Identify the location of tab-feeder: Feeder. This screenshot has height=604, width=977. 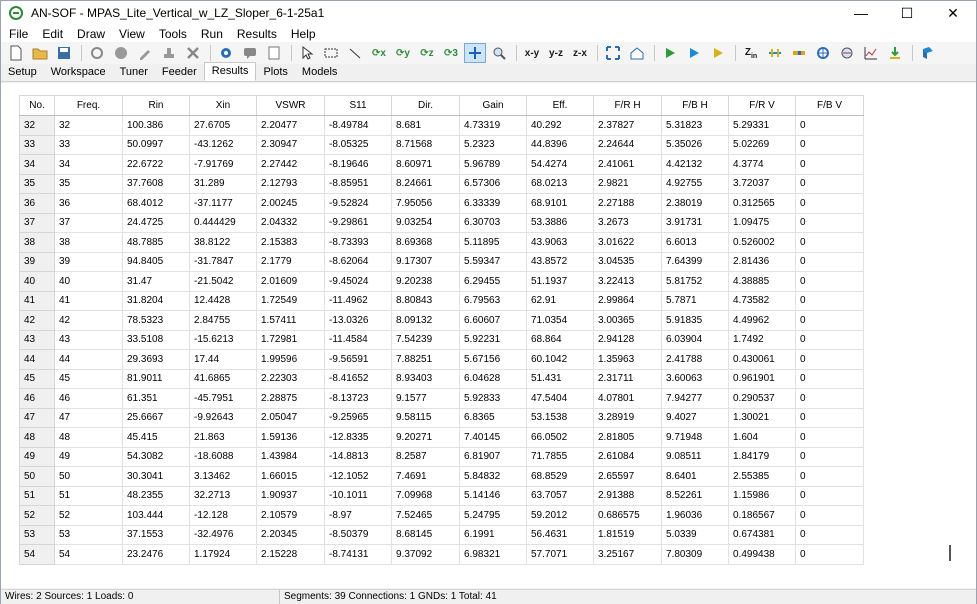
(179, 72).